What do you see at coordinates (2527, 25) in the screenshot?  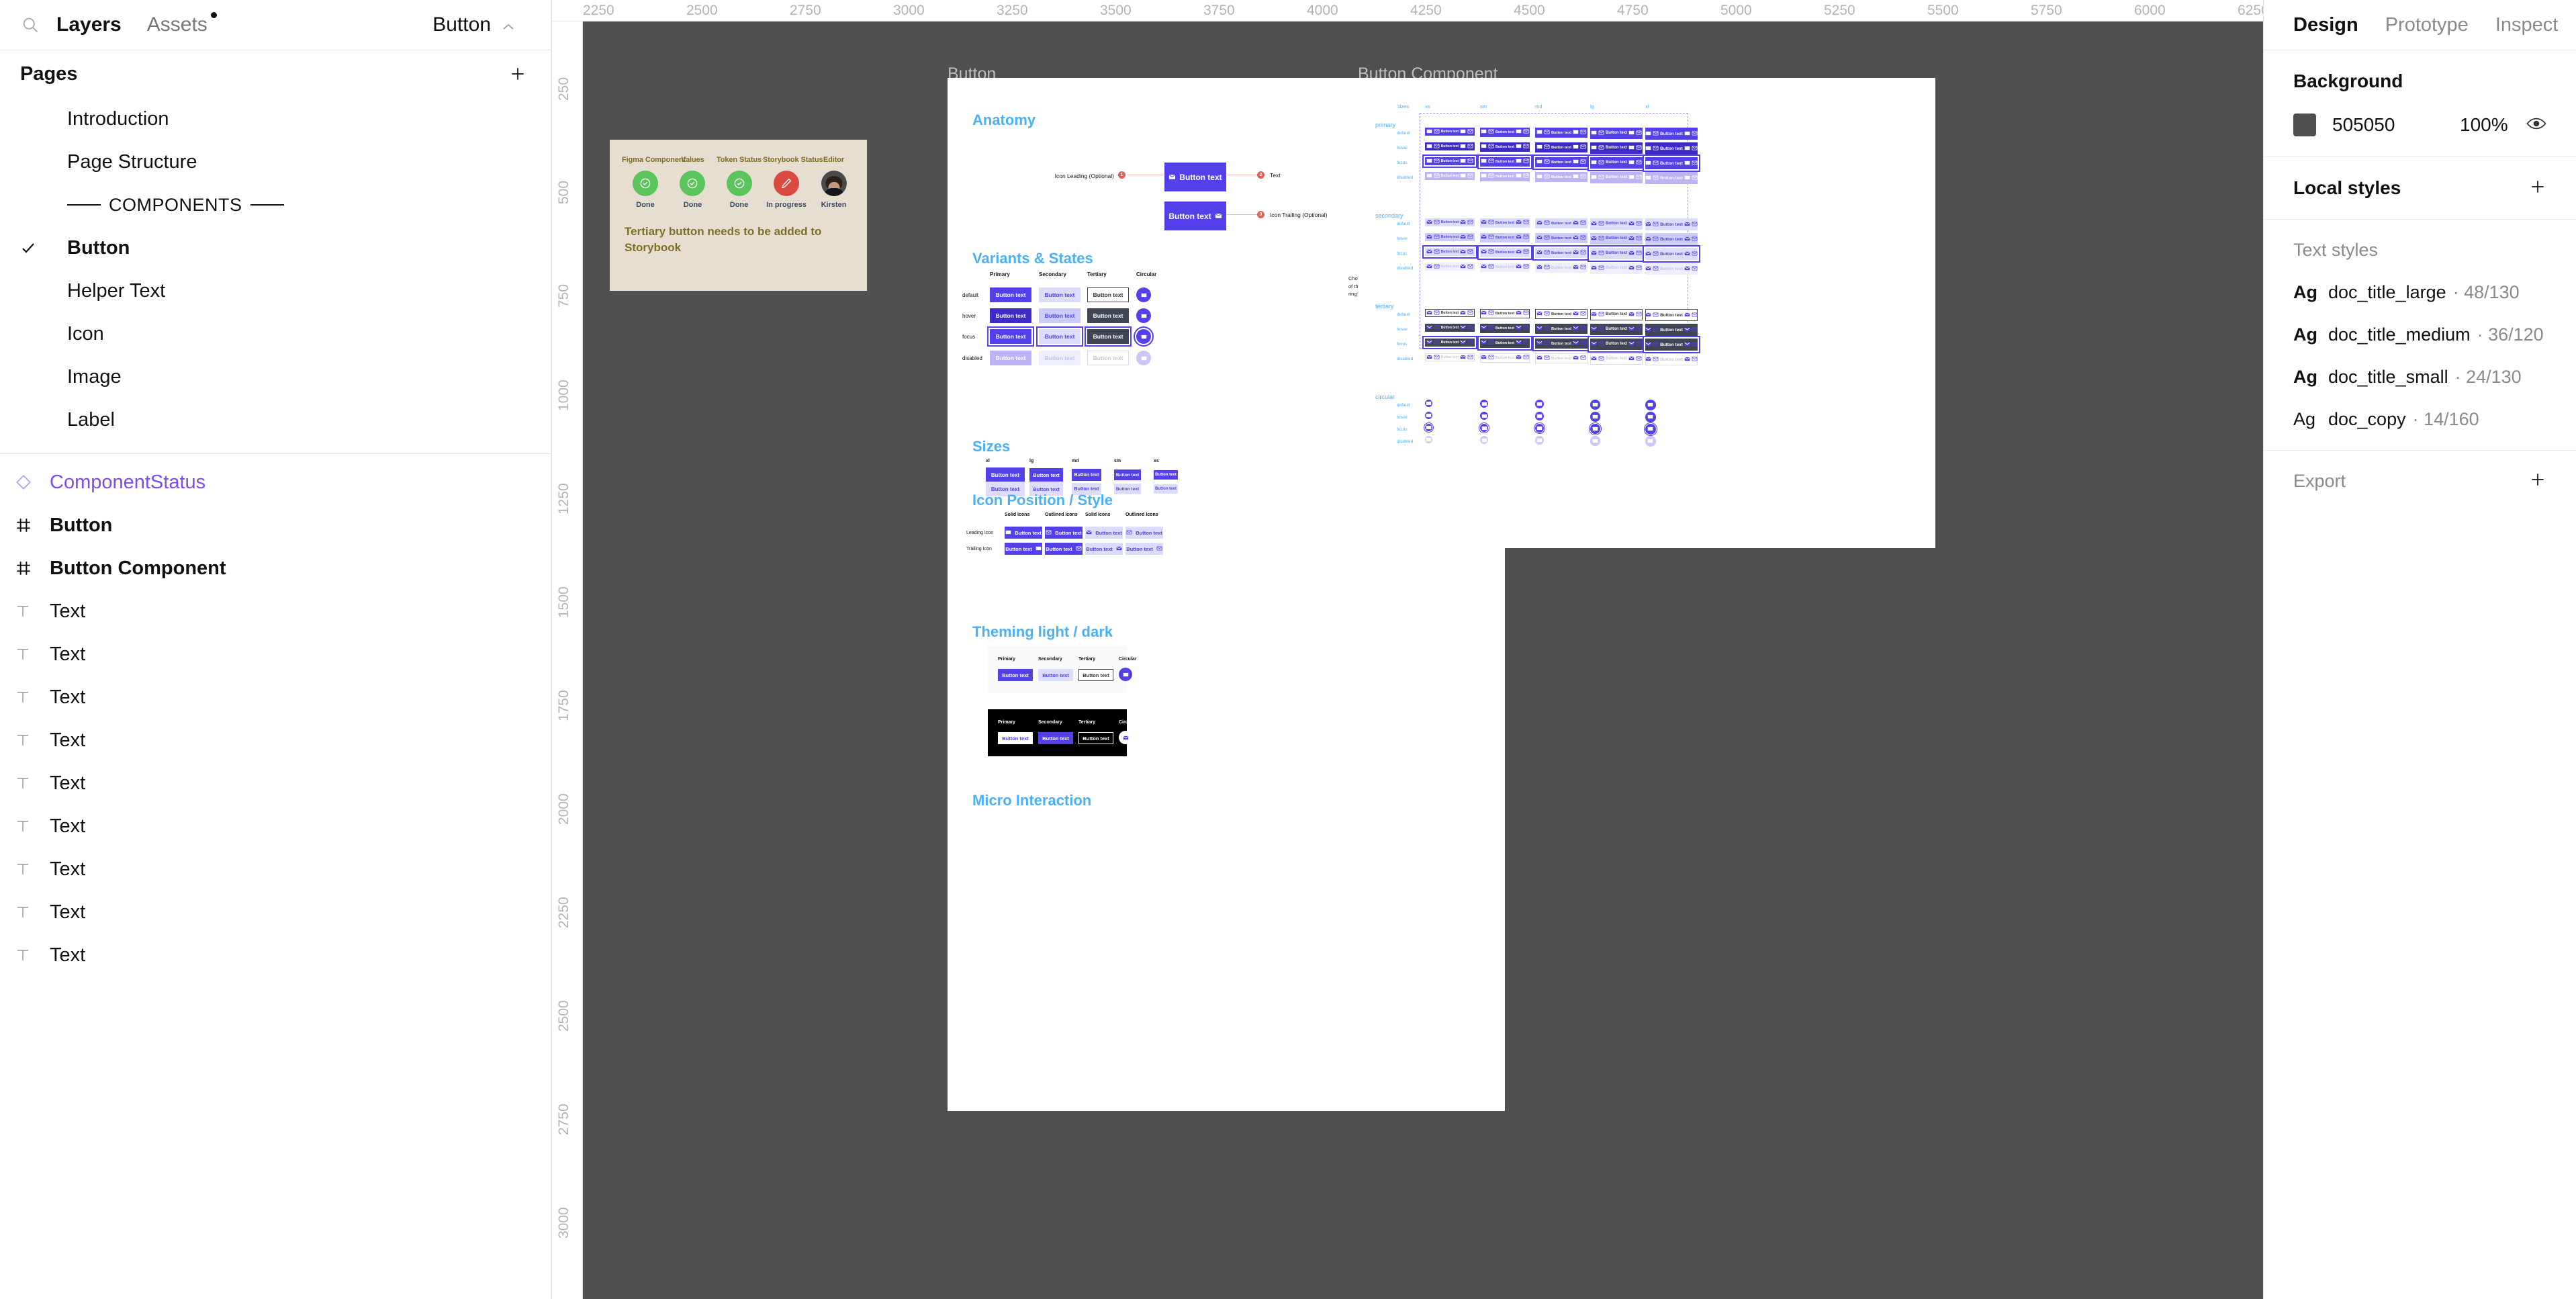 I see `tab-inspect: Inspect` at bounding box center [2527, 25].